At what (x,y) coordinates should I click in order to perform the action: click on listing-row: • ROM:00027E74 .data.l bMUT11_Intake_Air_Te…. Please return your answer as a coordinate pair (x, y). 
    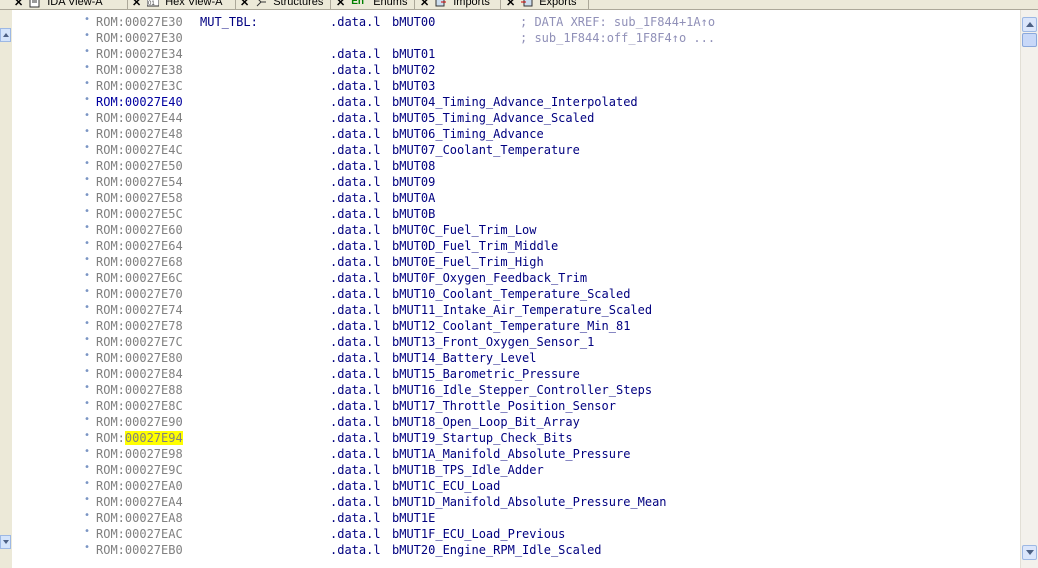
    Looking at the image, I should click on (516, 310).